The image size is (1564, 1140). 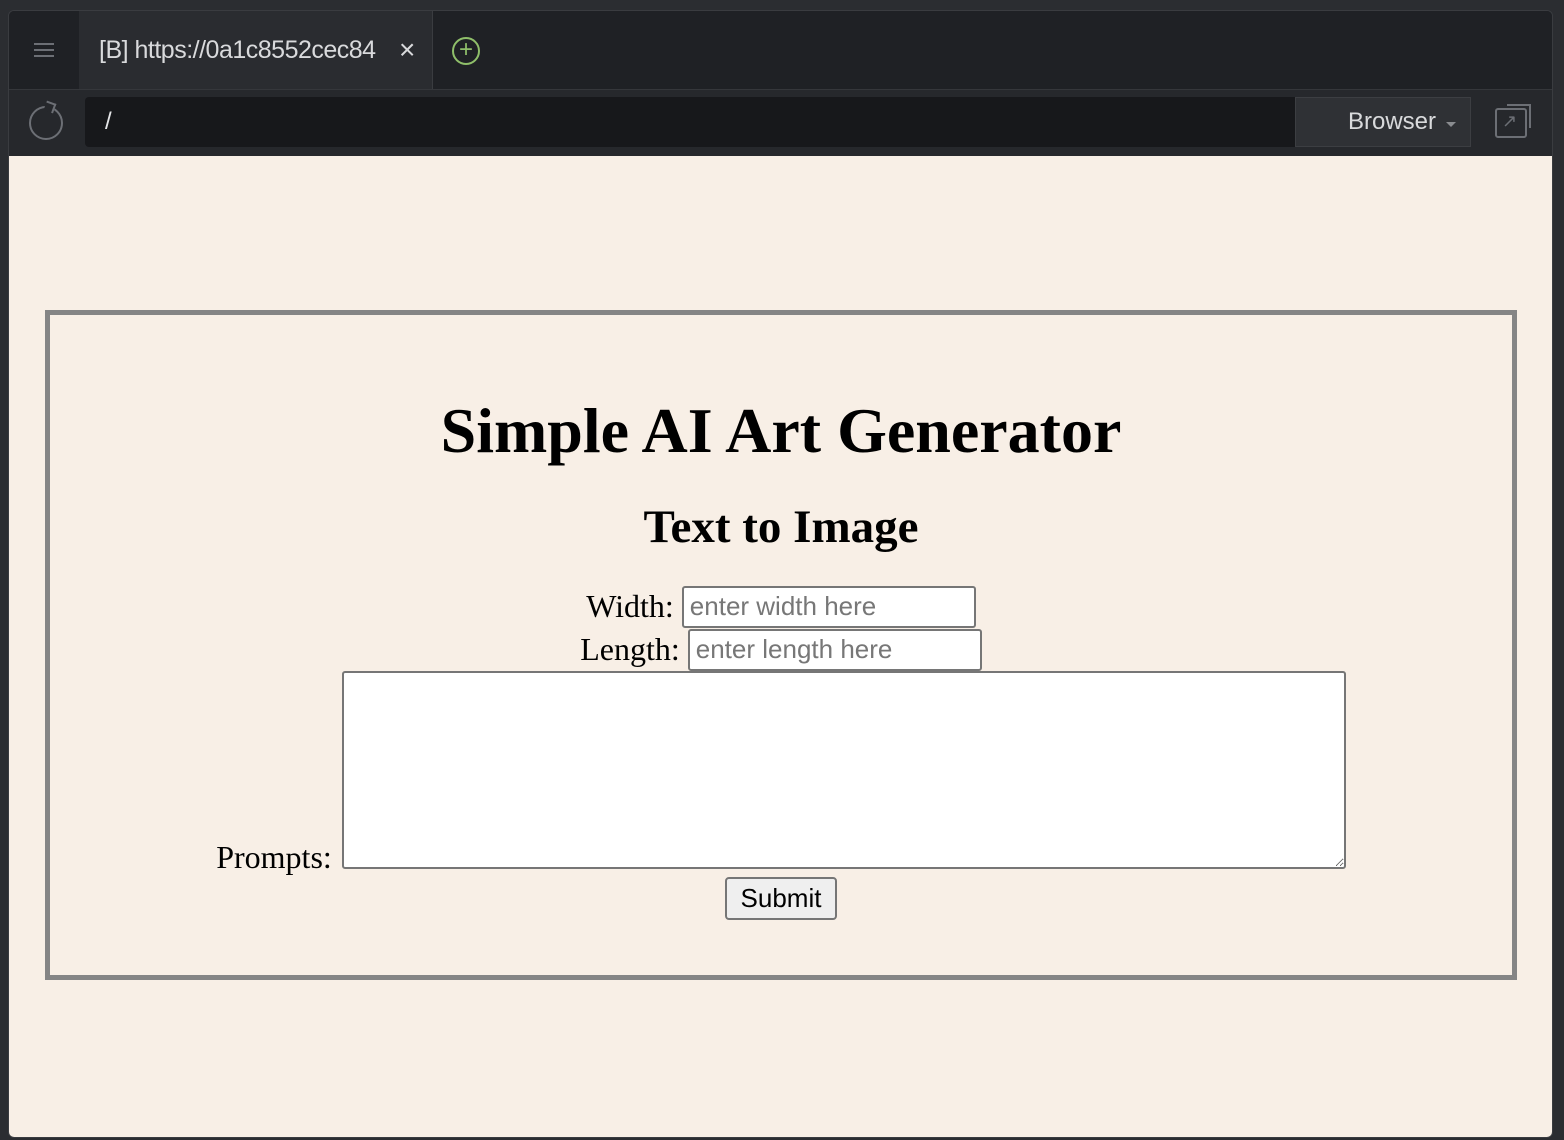 What do you see at coordinates (828, 606) in the screenshot?
I see `width-input` at bounding box center [828, 606].